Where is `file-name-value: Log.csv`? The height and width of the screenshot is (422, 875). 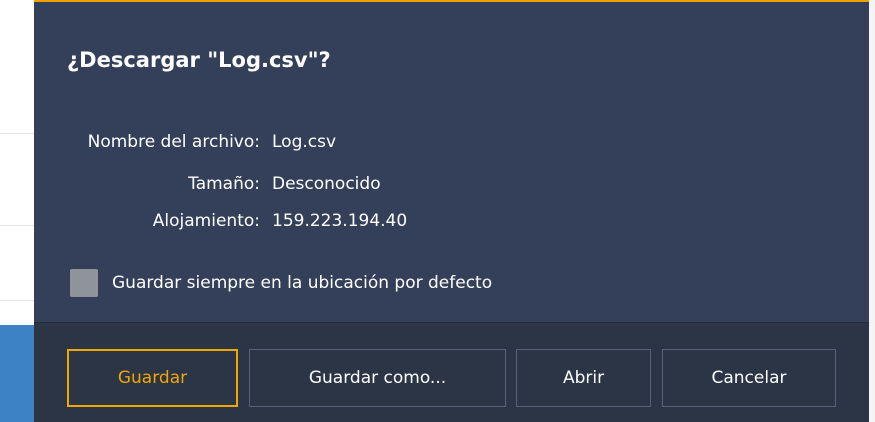
file-name-value: Log.csv is located at coordinates (304, 142).